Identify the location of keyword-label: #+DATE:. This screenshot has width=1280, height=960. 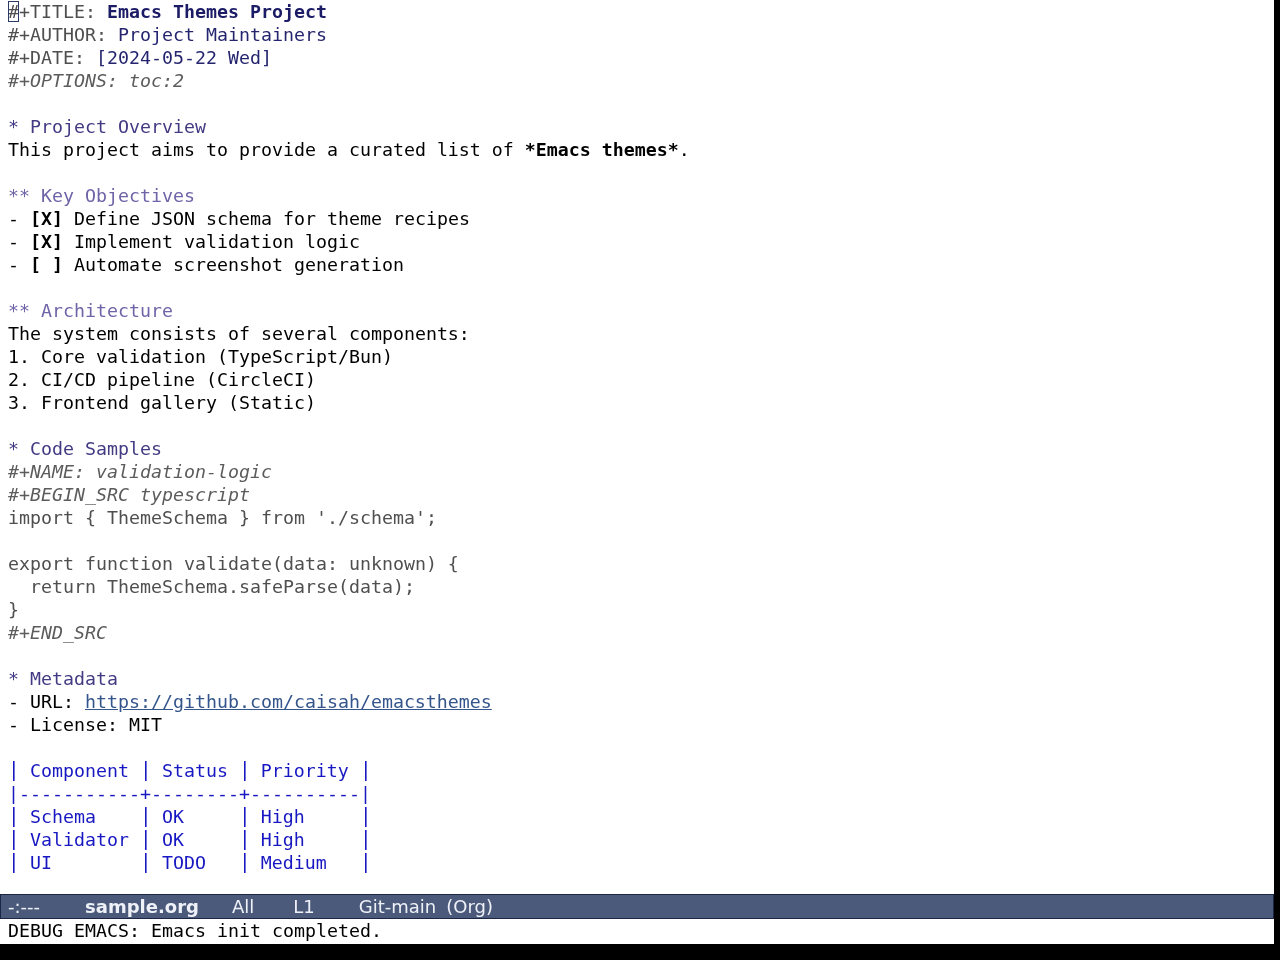
(46, 57).